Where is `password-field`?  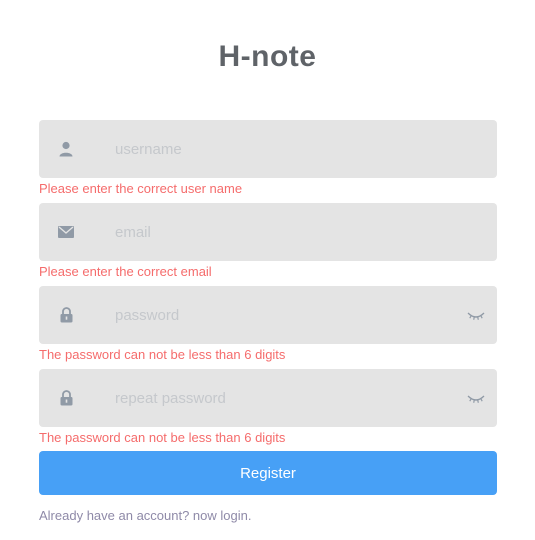 password-field is located at coordinates (268, 315).